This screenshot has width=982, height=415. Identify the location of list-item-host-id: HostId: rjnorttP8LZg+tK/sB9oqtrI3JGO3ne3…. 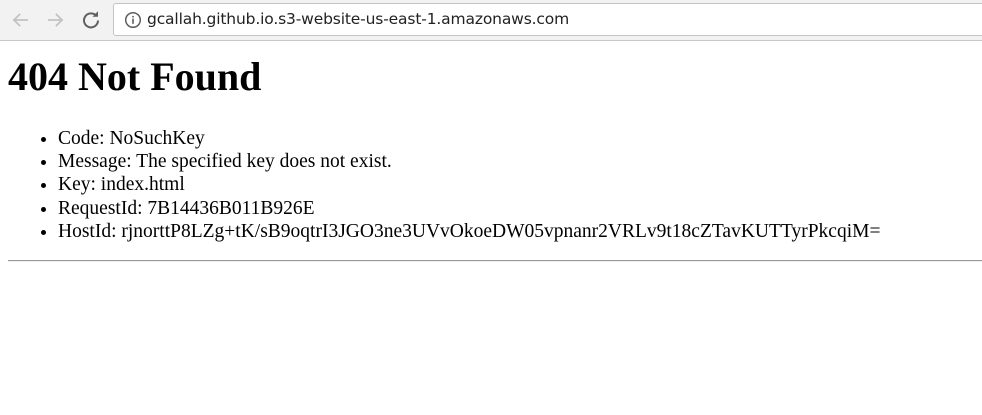
(469, 231).